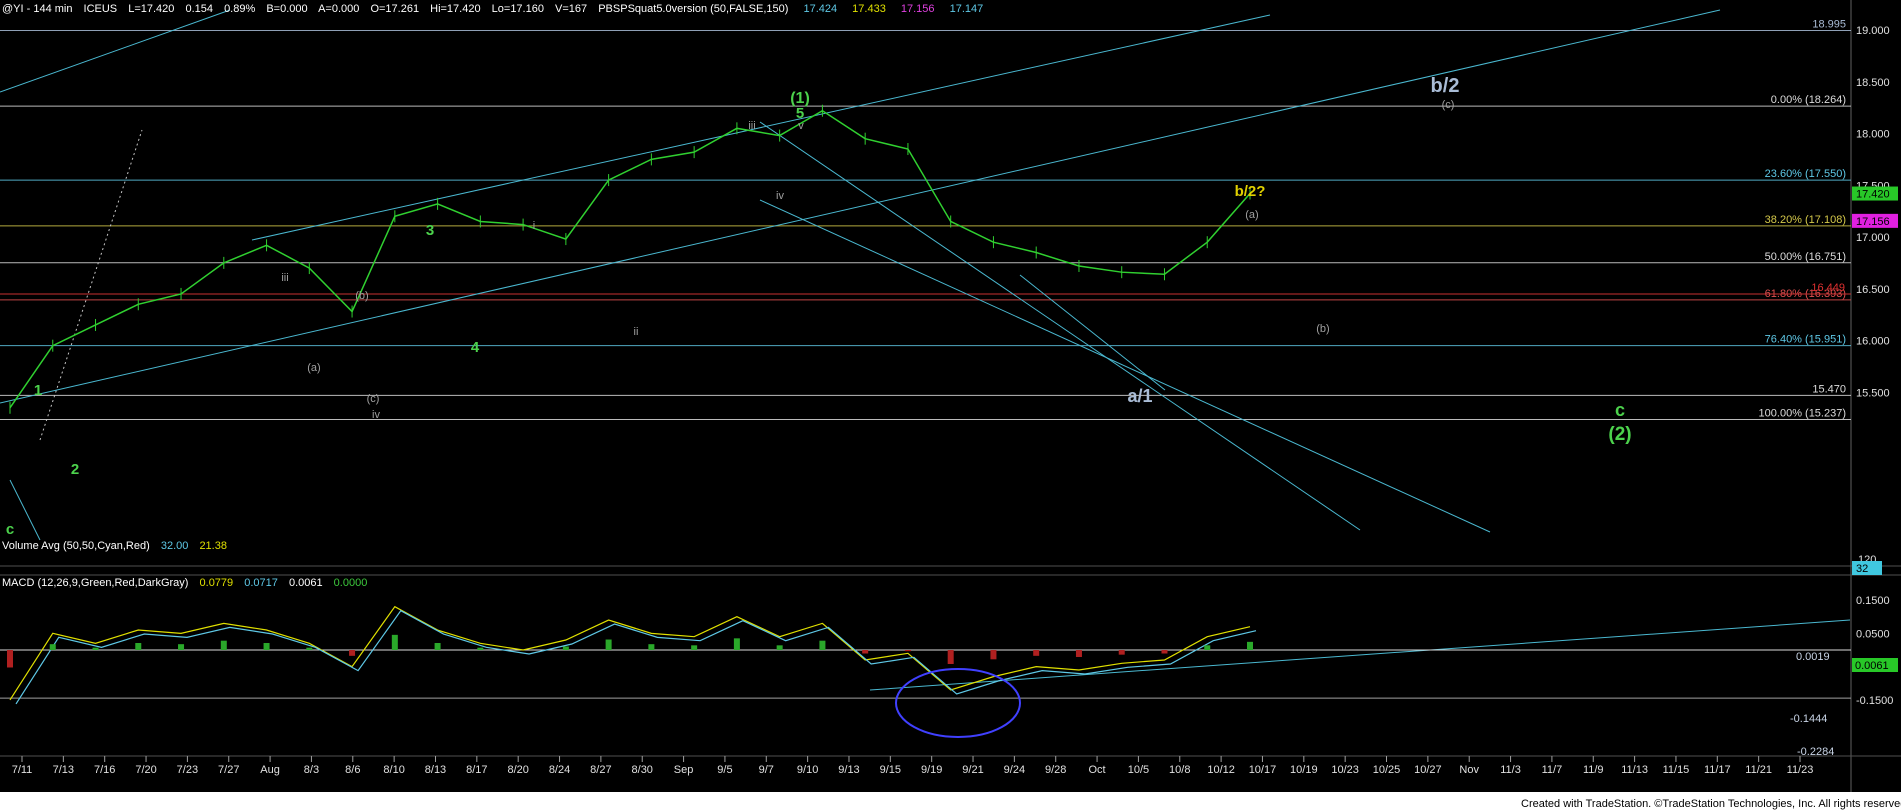  What do you see at coordinates (1805, 340) in the screenshot?
I see `fib-label-6: 76.40% (15.951)` at bounding box center [1805, 340].